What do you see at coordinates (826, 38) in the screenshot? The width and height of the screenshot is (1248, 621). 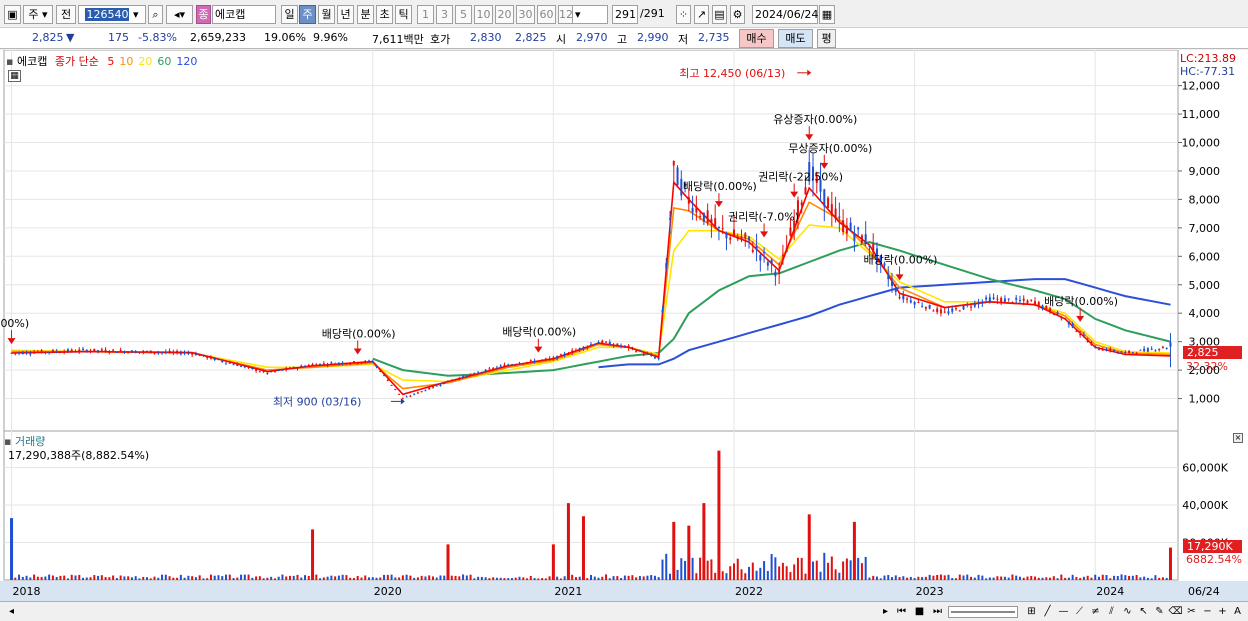 I see `eval-button: 평` at bounding box center [826, 38].